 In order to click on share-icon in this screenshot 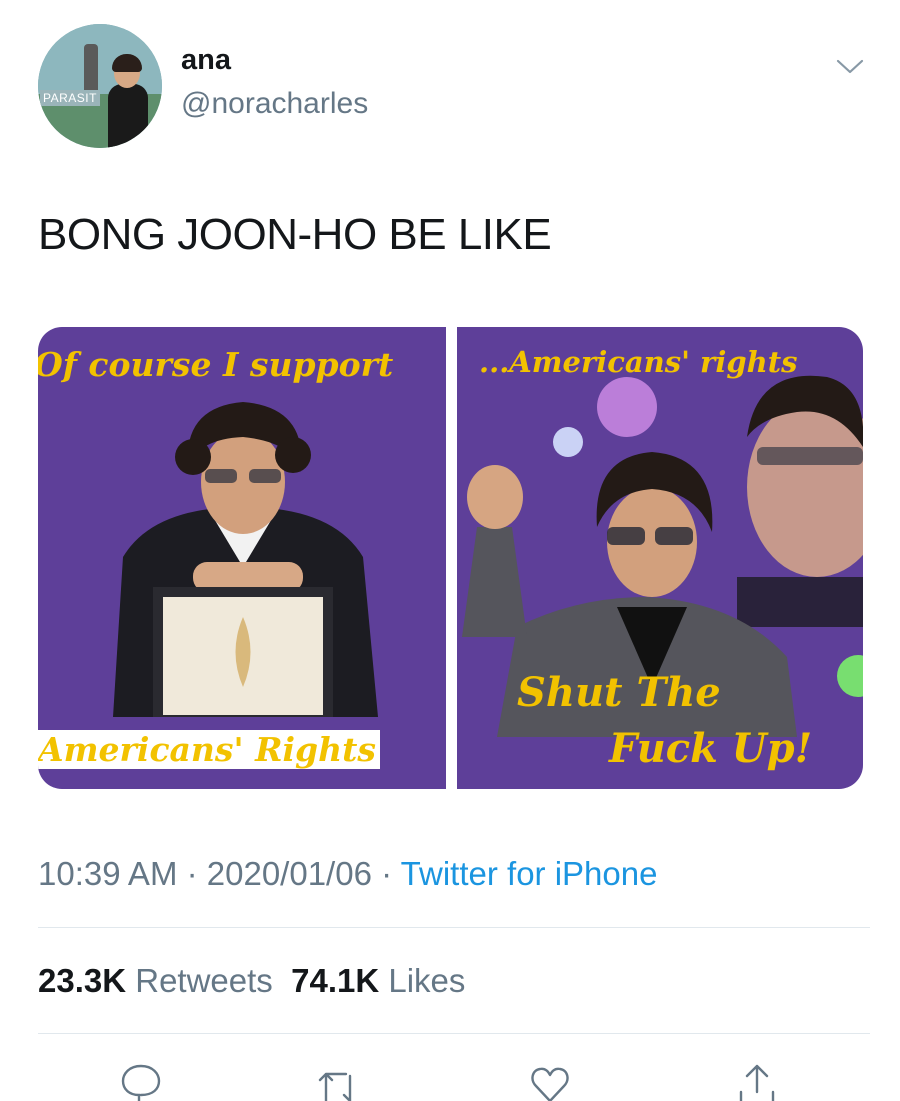, I will do `click(757, 1081)`.